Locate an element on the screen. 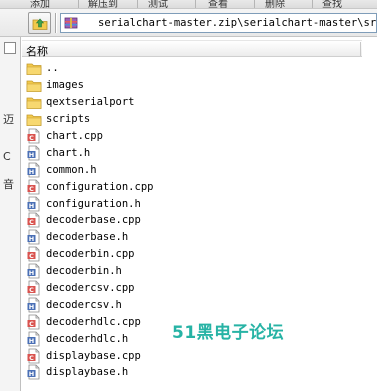 The width and height of the screenshot is (377, 391). file-name: decoderbin.cpp is located at coordinates (90, 254).